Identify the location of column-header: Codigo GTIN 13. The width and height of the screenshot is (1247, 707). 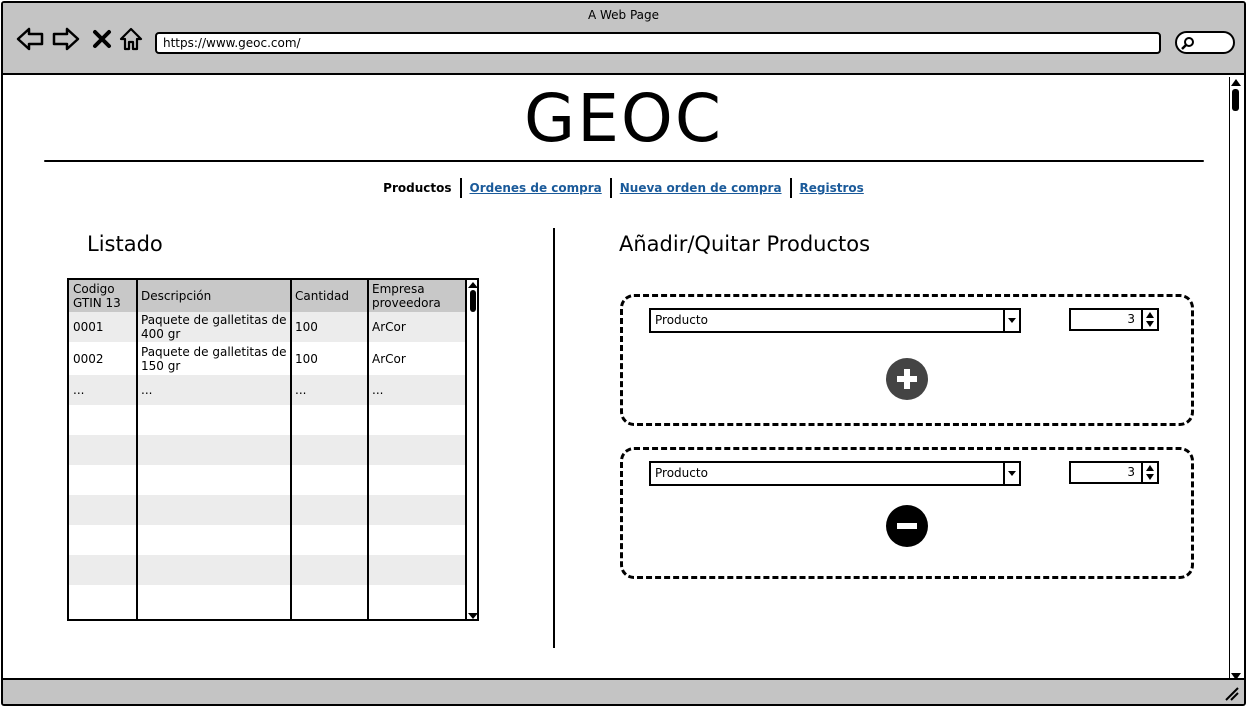
(103, 296).